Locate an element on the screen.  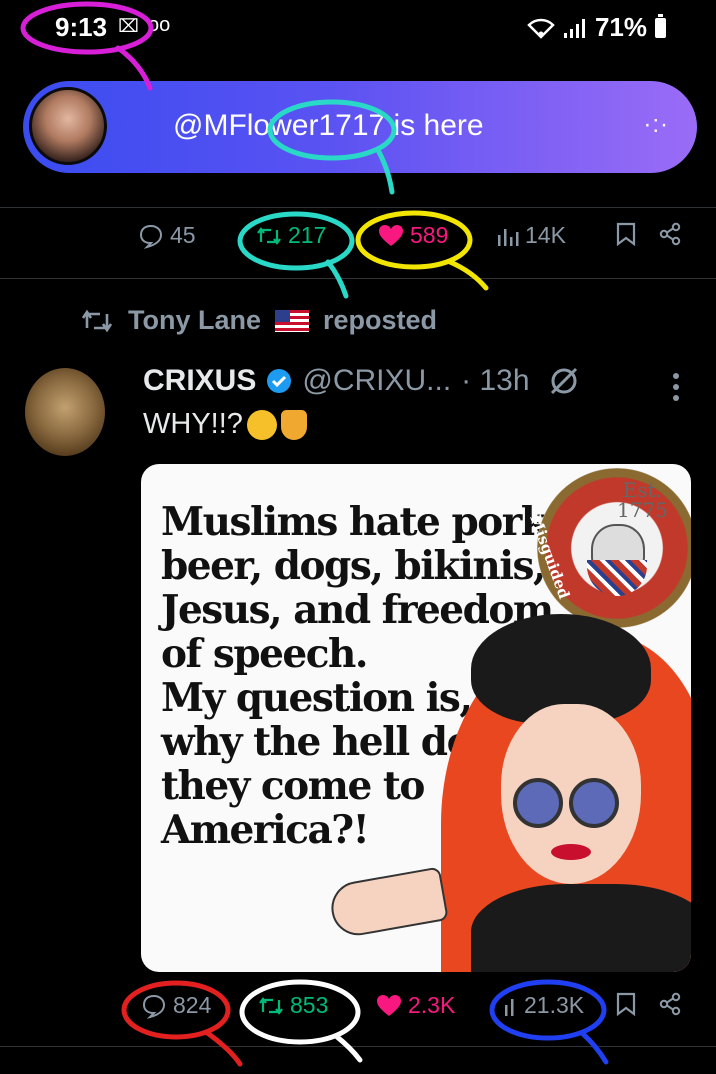
reply-count: 824 is located at coordinates (192, 1005).